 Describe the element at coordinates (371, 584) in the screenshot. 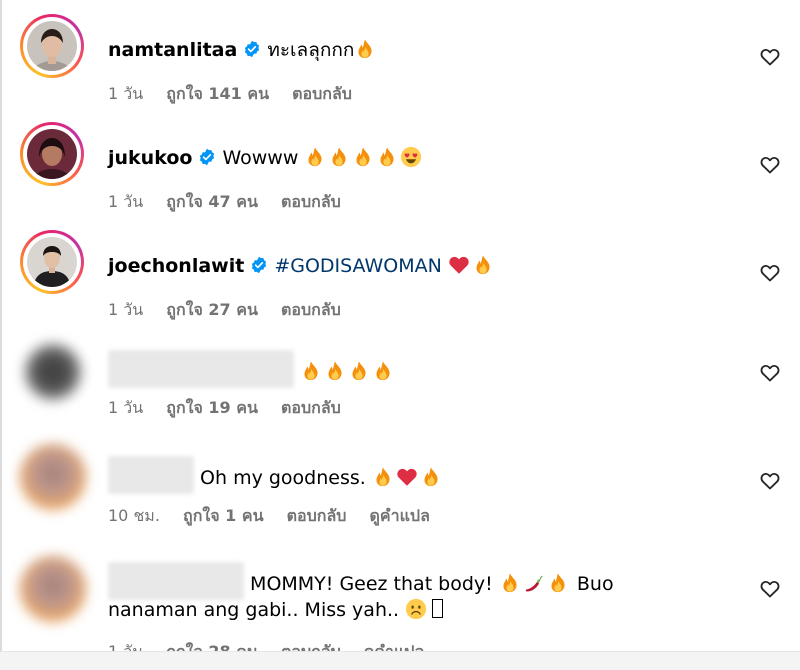

I see `comment-text: MOMMY! Geez that body!` at that location.